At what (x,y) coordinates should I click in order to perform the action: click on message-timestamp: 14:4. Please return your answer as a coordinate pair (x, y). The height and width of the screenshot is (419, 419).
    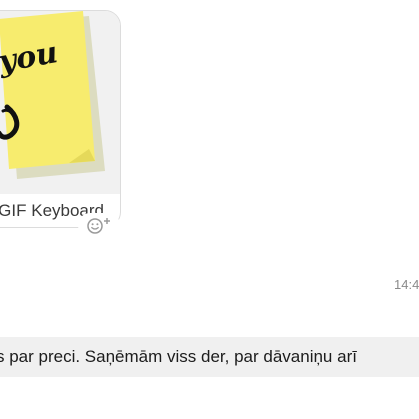
    Looking at the image, I should click on (406, 284).